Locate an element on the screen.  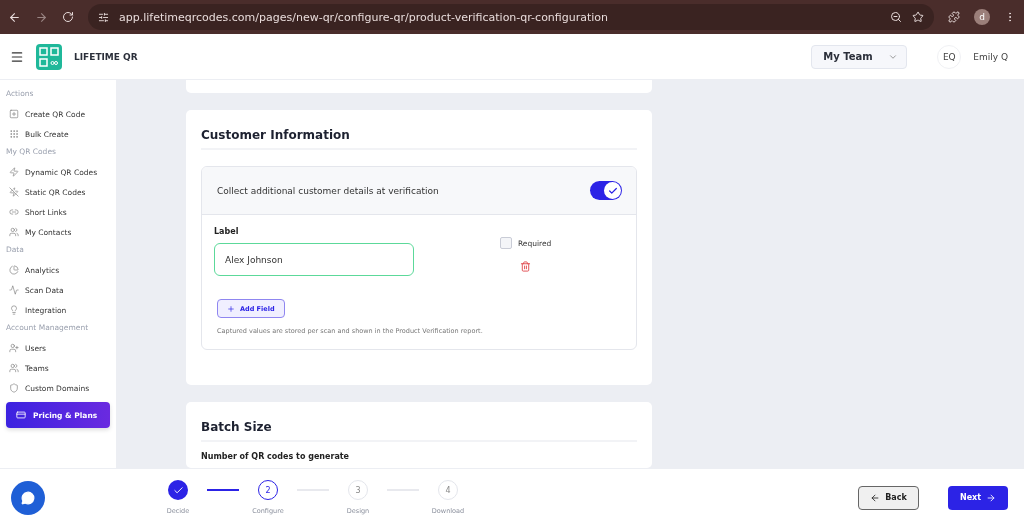
profile-avatar: d is located at coordinates (982, 17).